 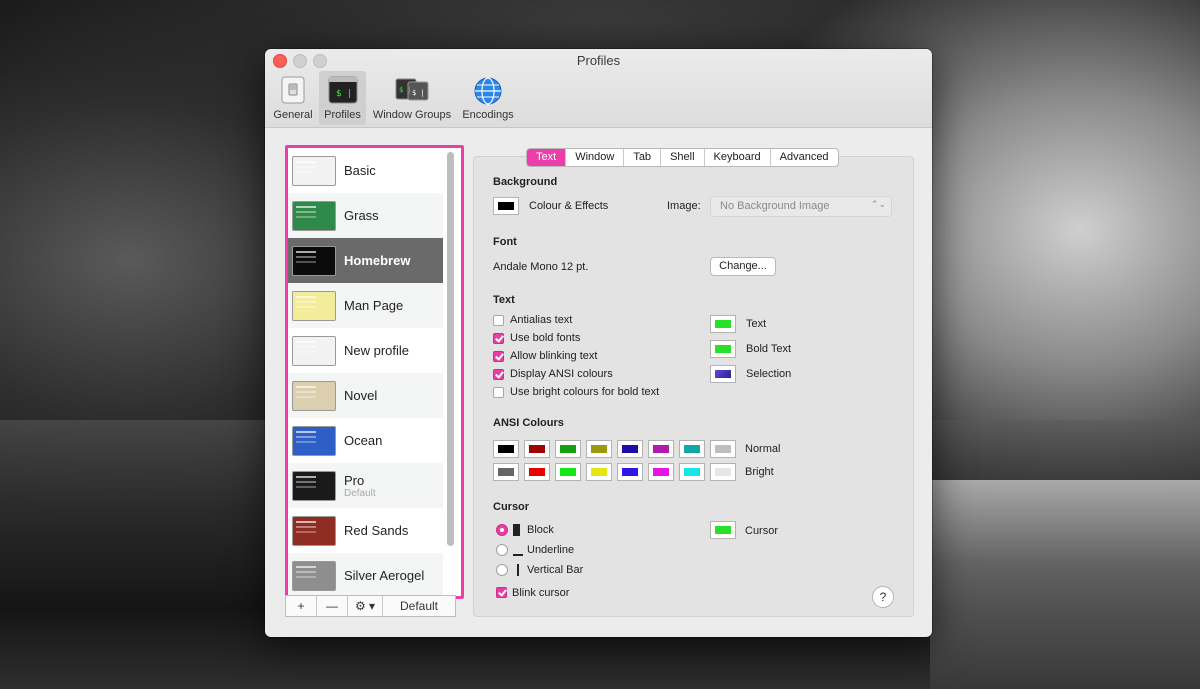 What do you see at coordinates (498, 338) in the screenshot?
I see `bold-fonts-checkbox` at bounding box center [498, 338].